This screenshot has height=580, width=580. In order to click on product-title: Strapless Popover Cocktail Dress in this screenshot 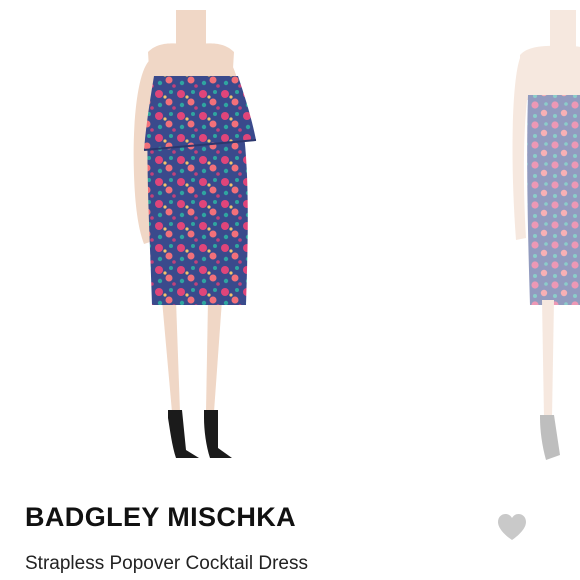, I will do `click(166, 564)`.